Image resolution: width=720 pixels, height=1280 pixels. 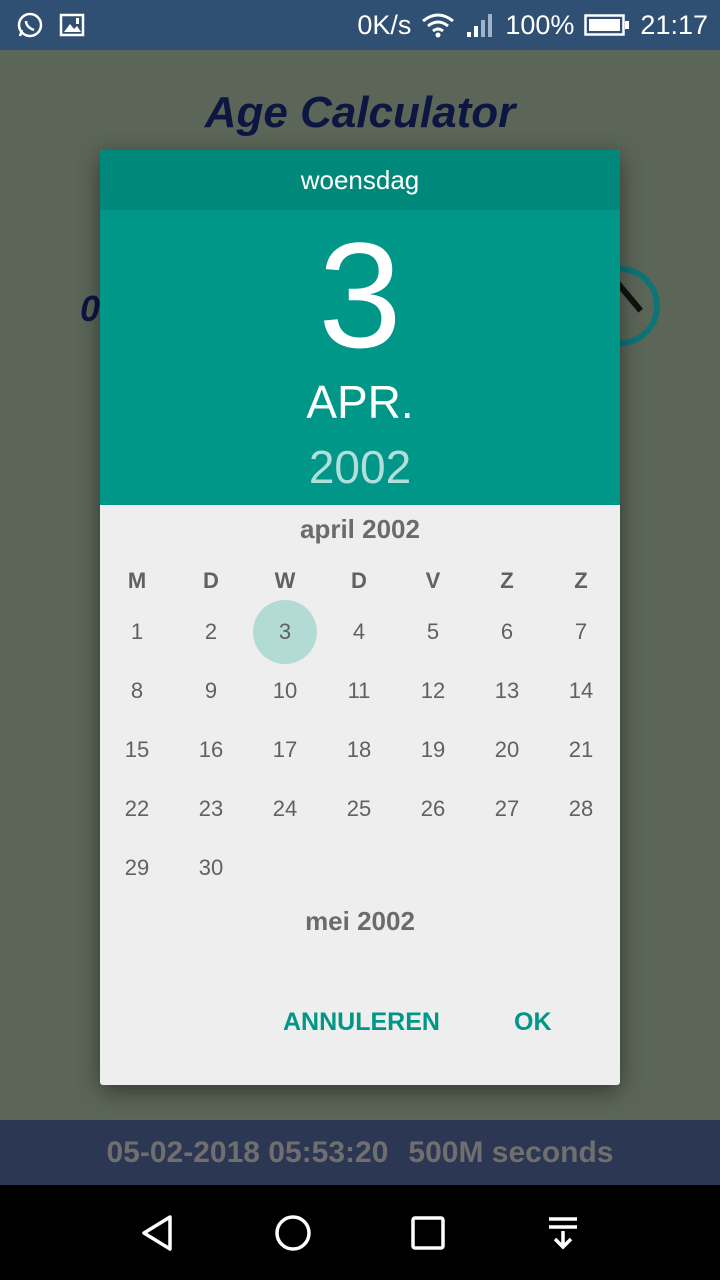 I want to click on calendar-day: 26, so click(x=433, y=809).